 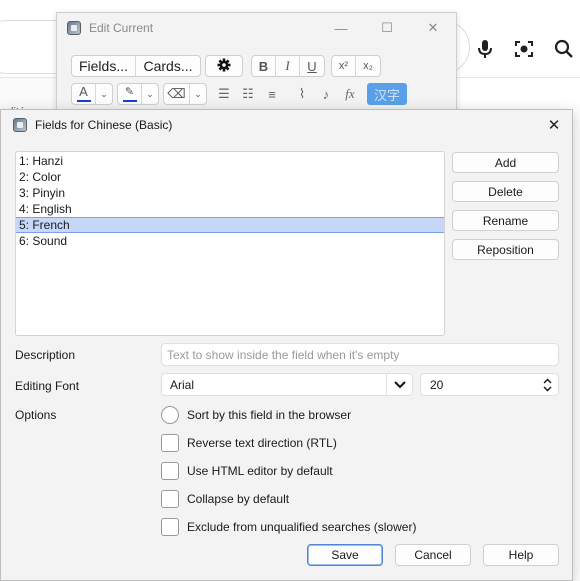 I want to click on add-field-button: Add, so click(x=505, y=162).